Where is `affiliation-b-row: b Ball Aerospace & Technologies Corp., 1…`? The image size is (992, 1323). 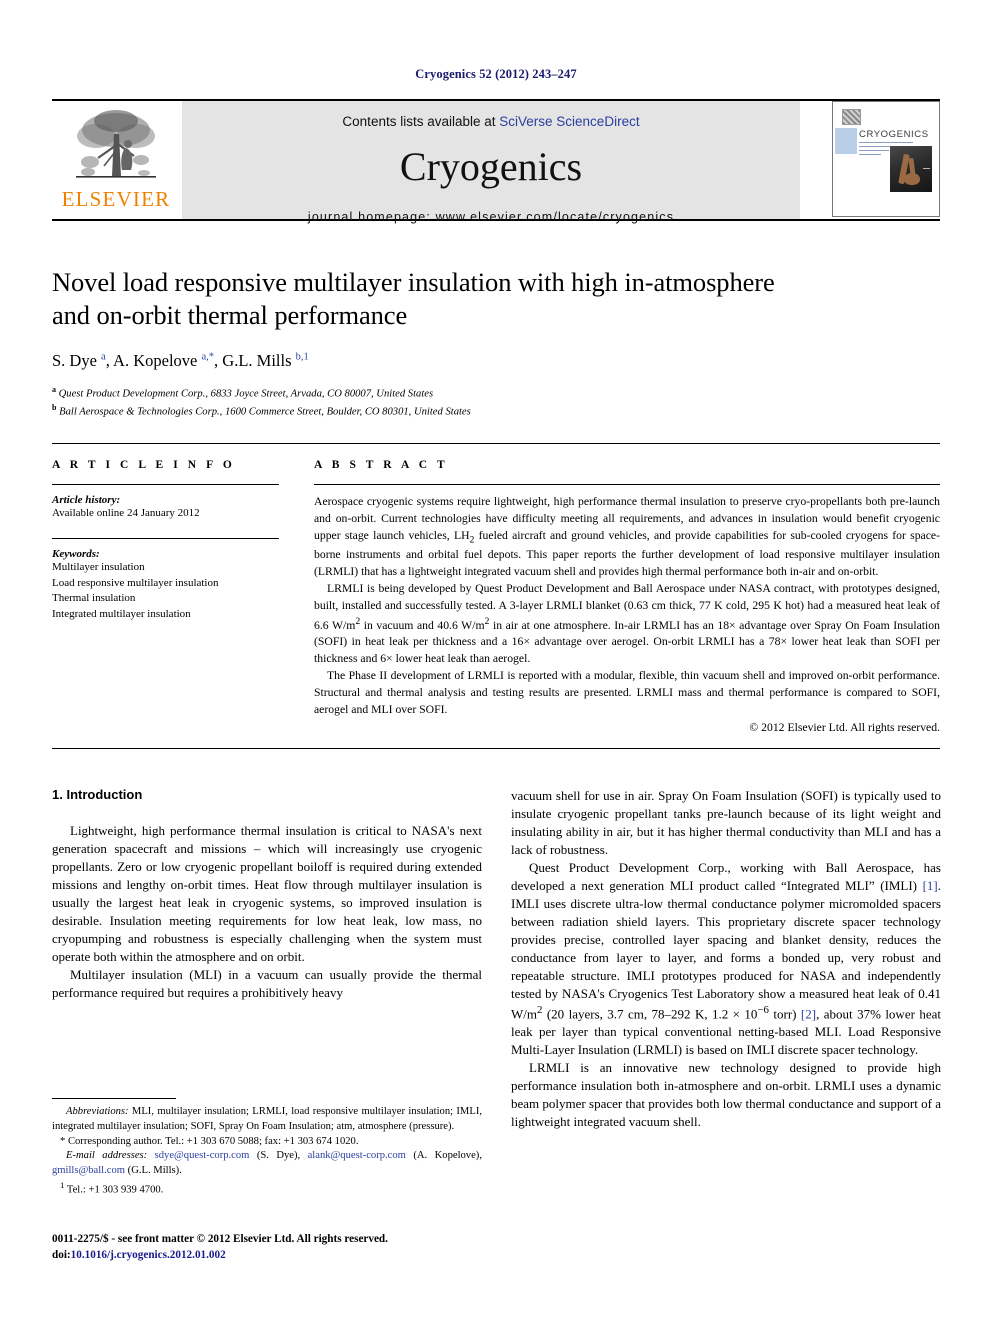
affiliation-b-row: b Ball Aerospace & Technologies Corp., 1… is located at coordinates (496, 411).